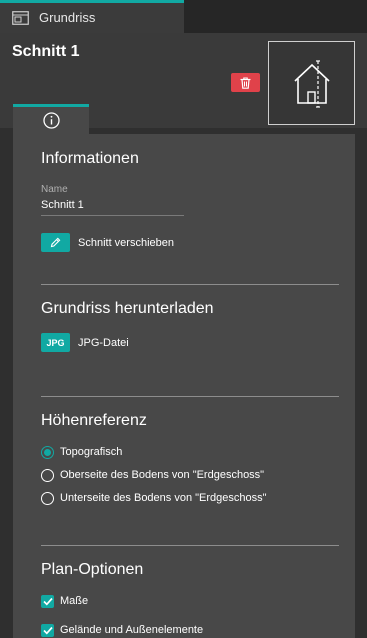 This screenshot has height=638, width=367. What do you see at coordinates (112, 215) in the screenshot?
I see `name-field-underline` at bounding box center [112, 215].